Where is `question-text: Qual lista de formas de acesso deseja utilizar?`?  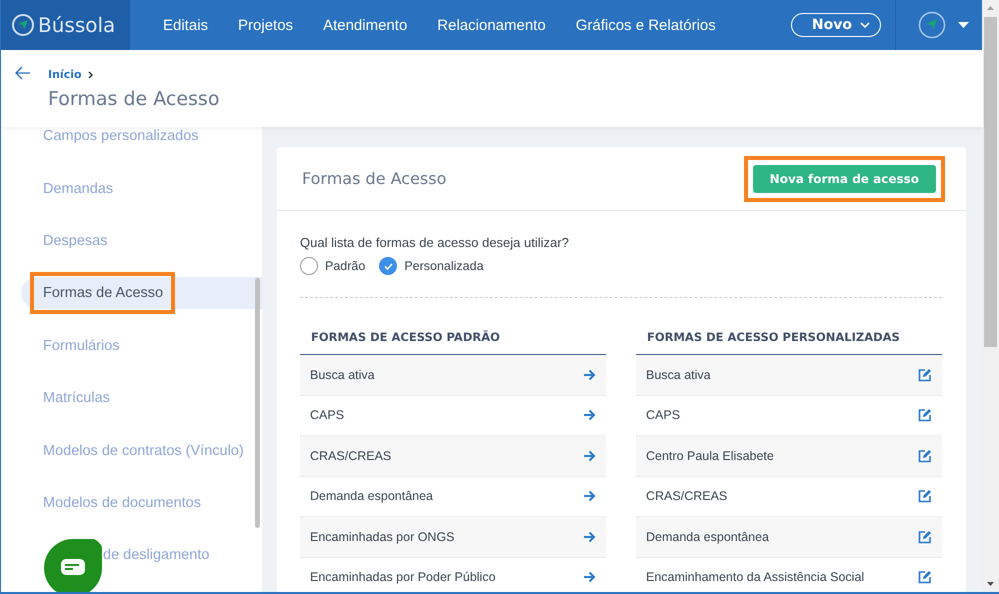
question-text: Qual lista de formas de acesso deseja utilizar? is located at coordinates (435, 242).